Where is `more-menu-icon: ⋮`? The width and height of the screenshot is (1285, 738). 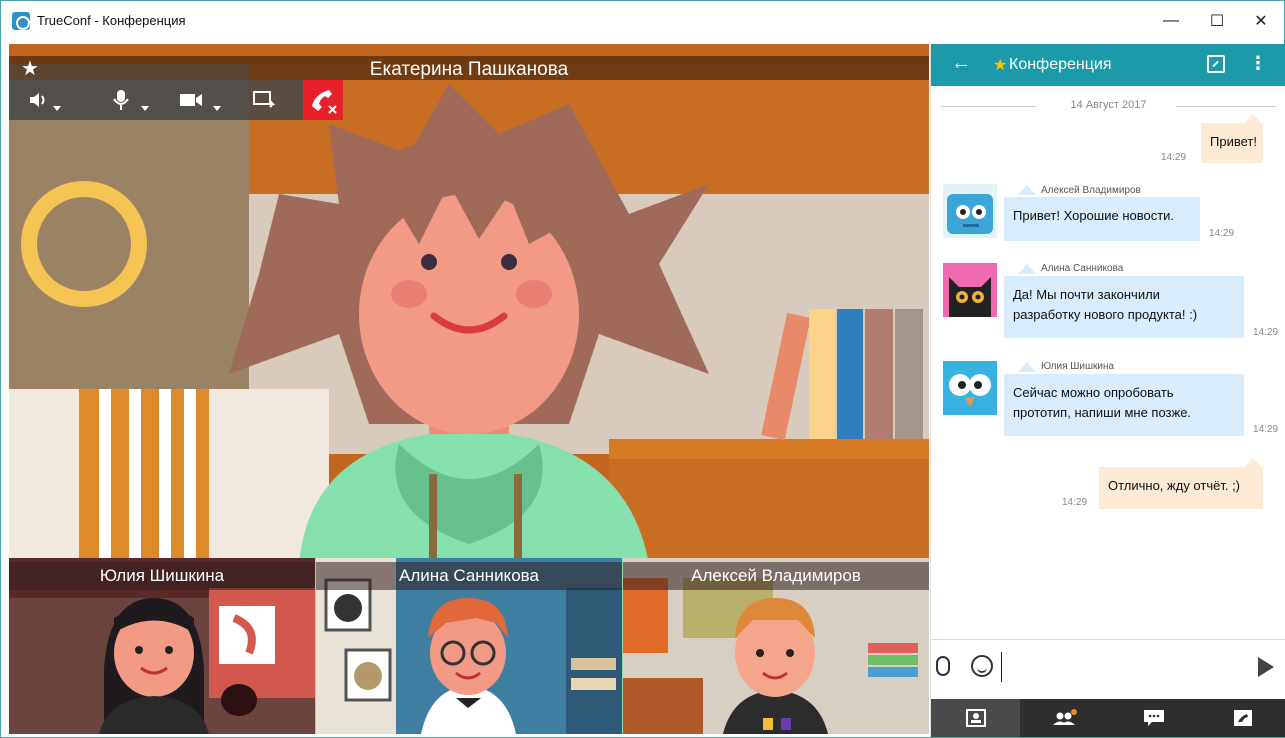
more-menu-icon: ⋮ is located at coordinates (1258, 63).